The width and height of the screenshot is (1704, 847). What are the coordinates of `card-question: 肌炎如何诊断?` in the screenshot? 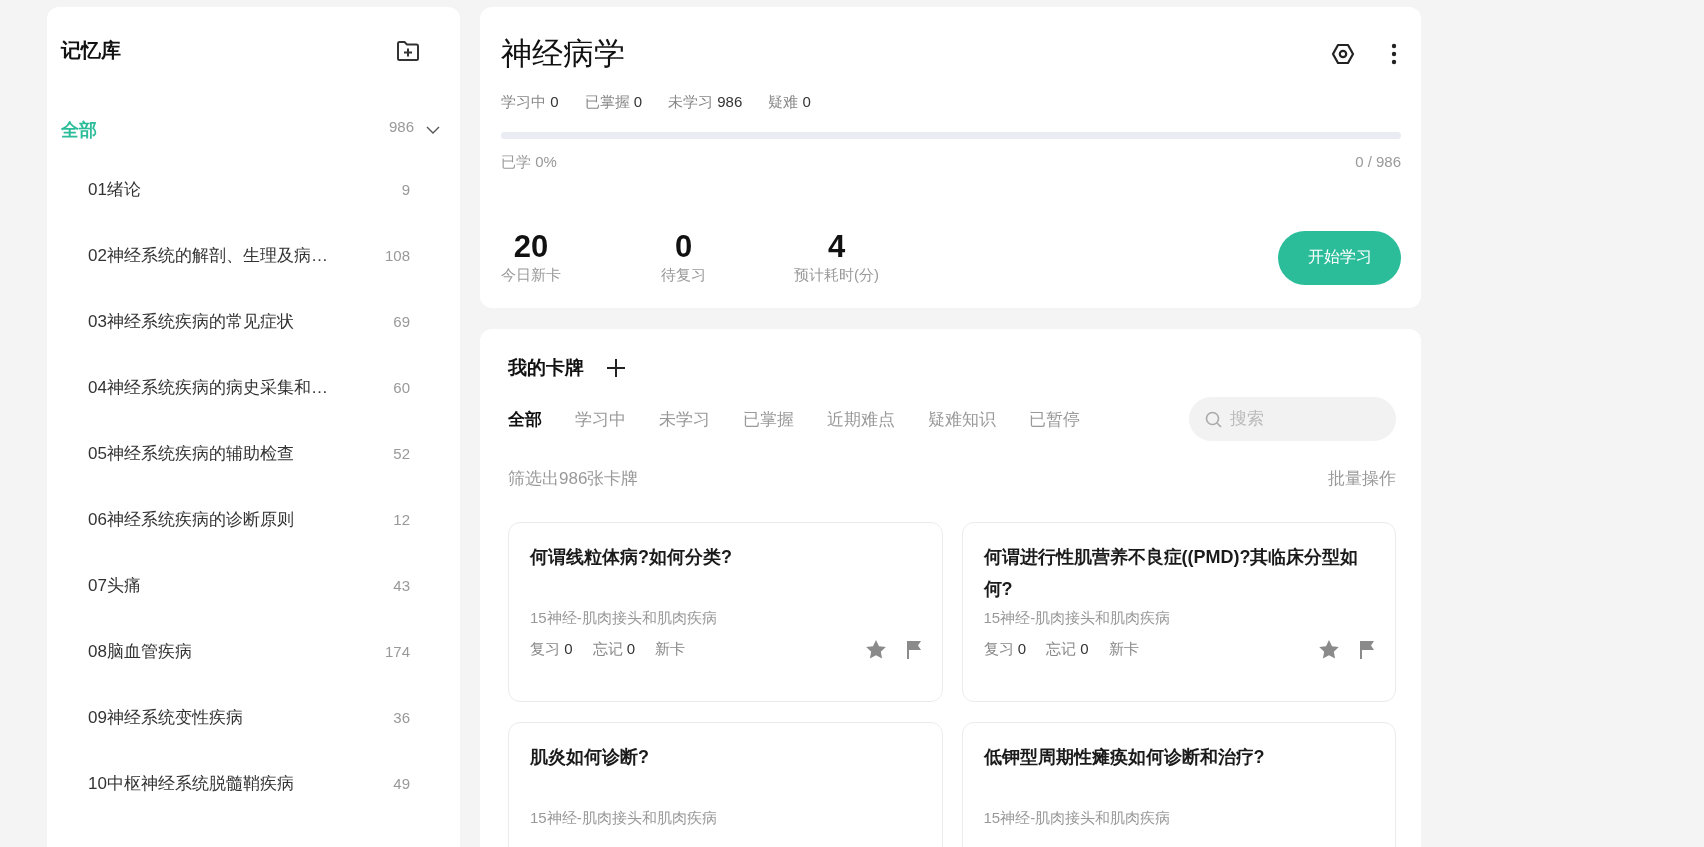 It's located at (590, 757).